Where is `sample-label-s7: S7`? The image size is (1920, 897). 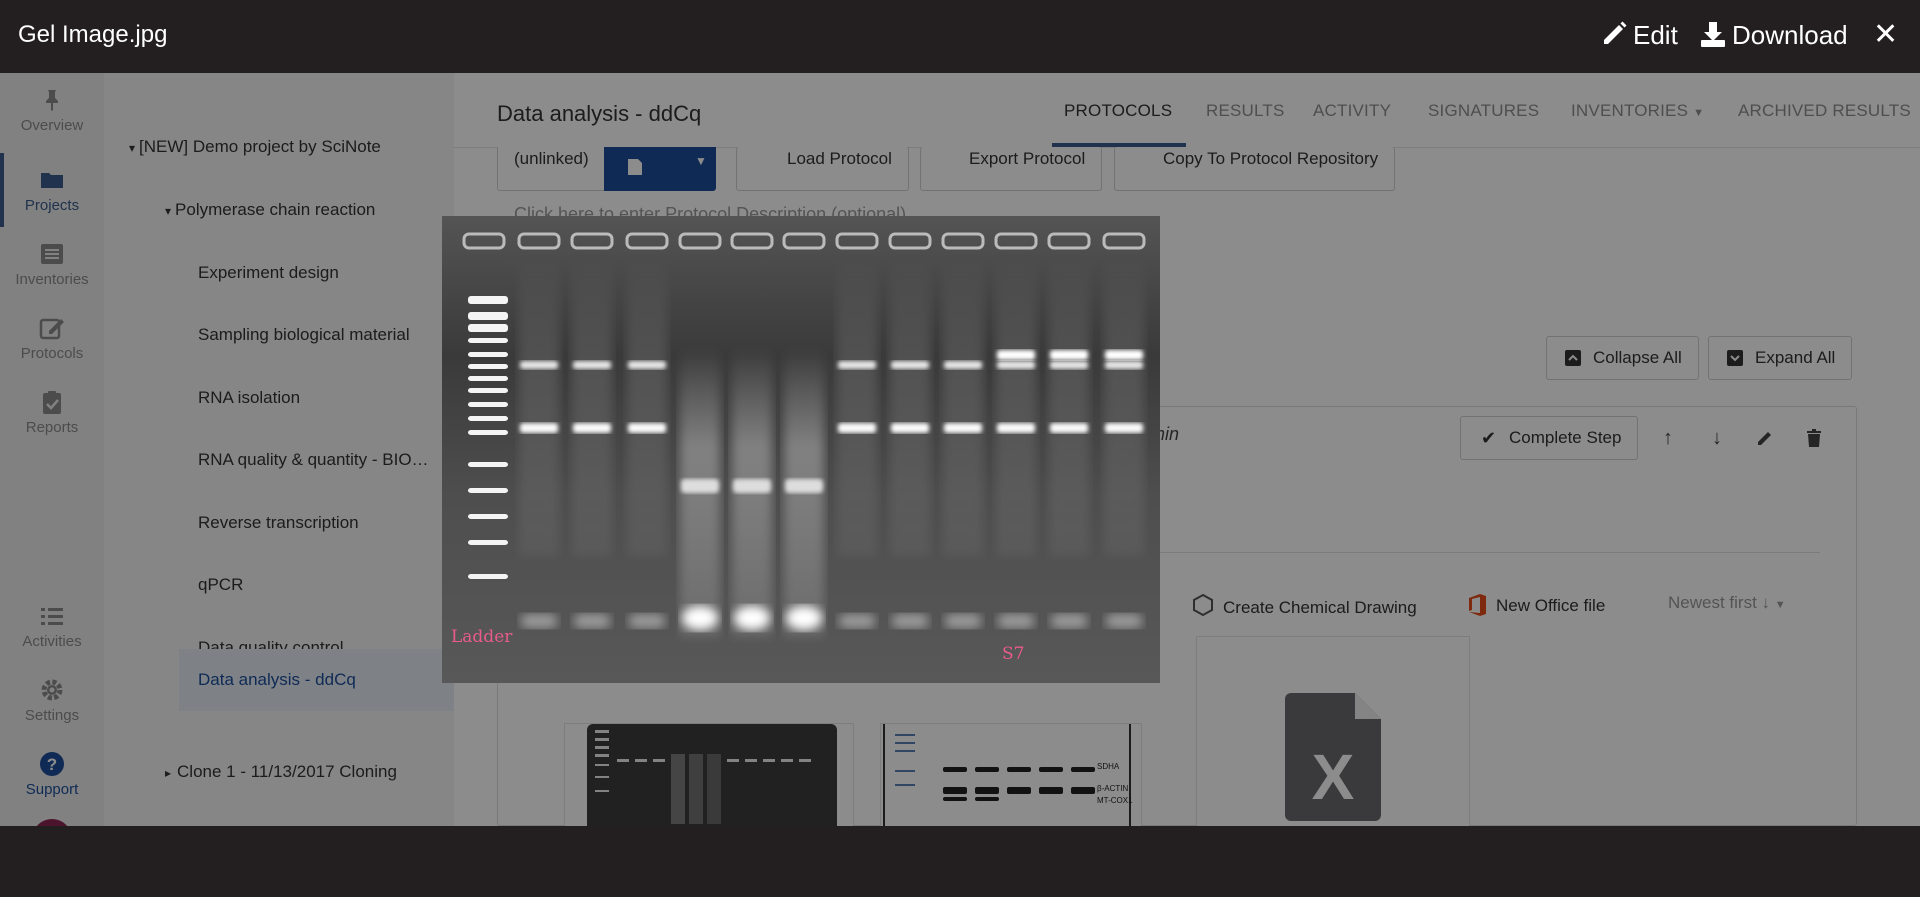
sample-label-s7: S7 is located at coordinates (1013, 654).